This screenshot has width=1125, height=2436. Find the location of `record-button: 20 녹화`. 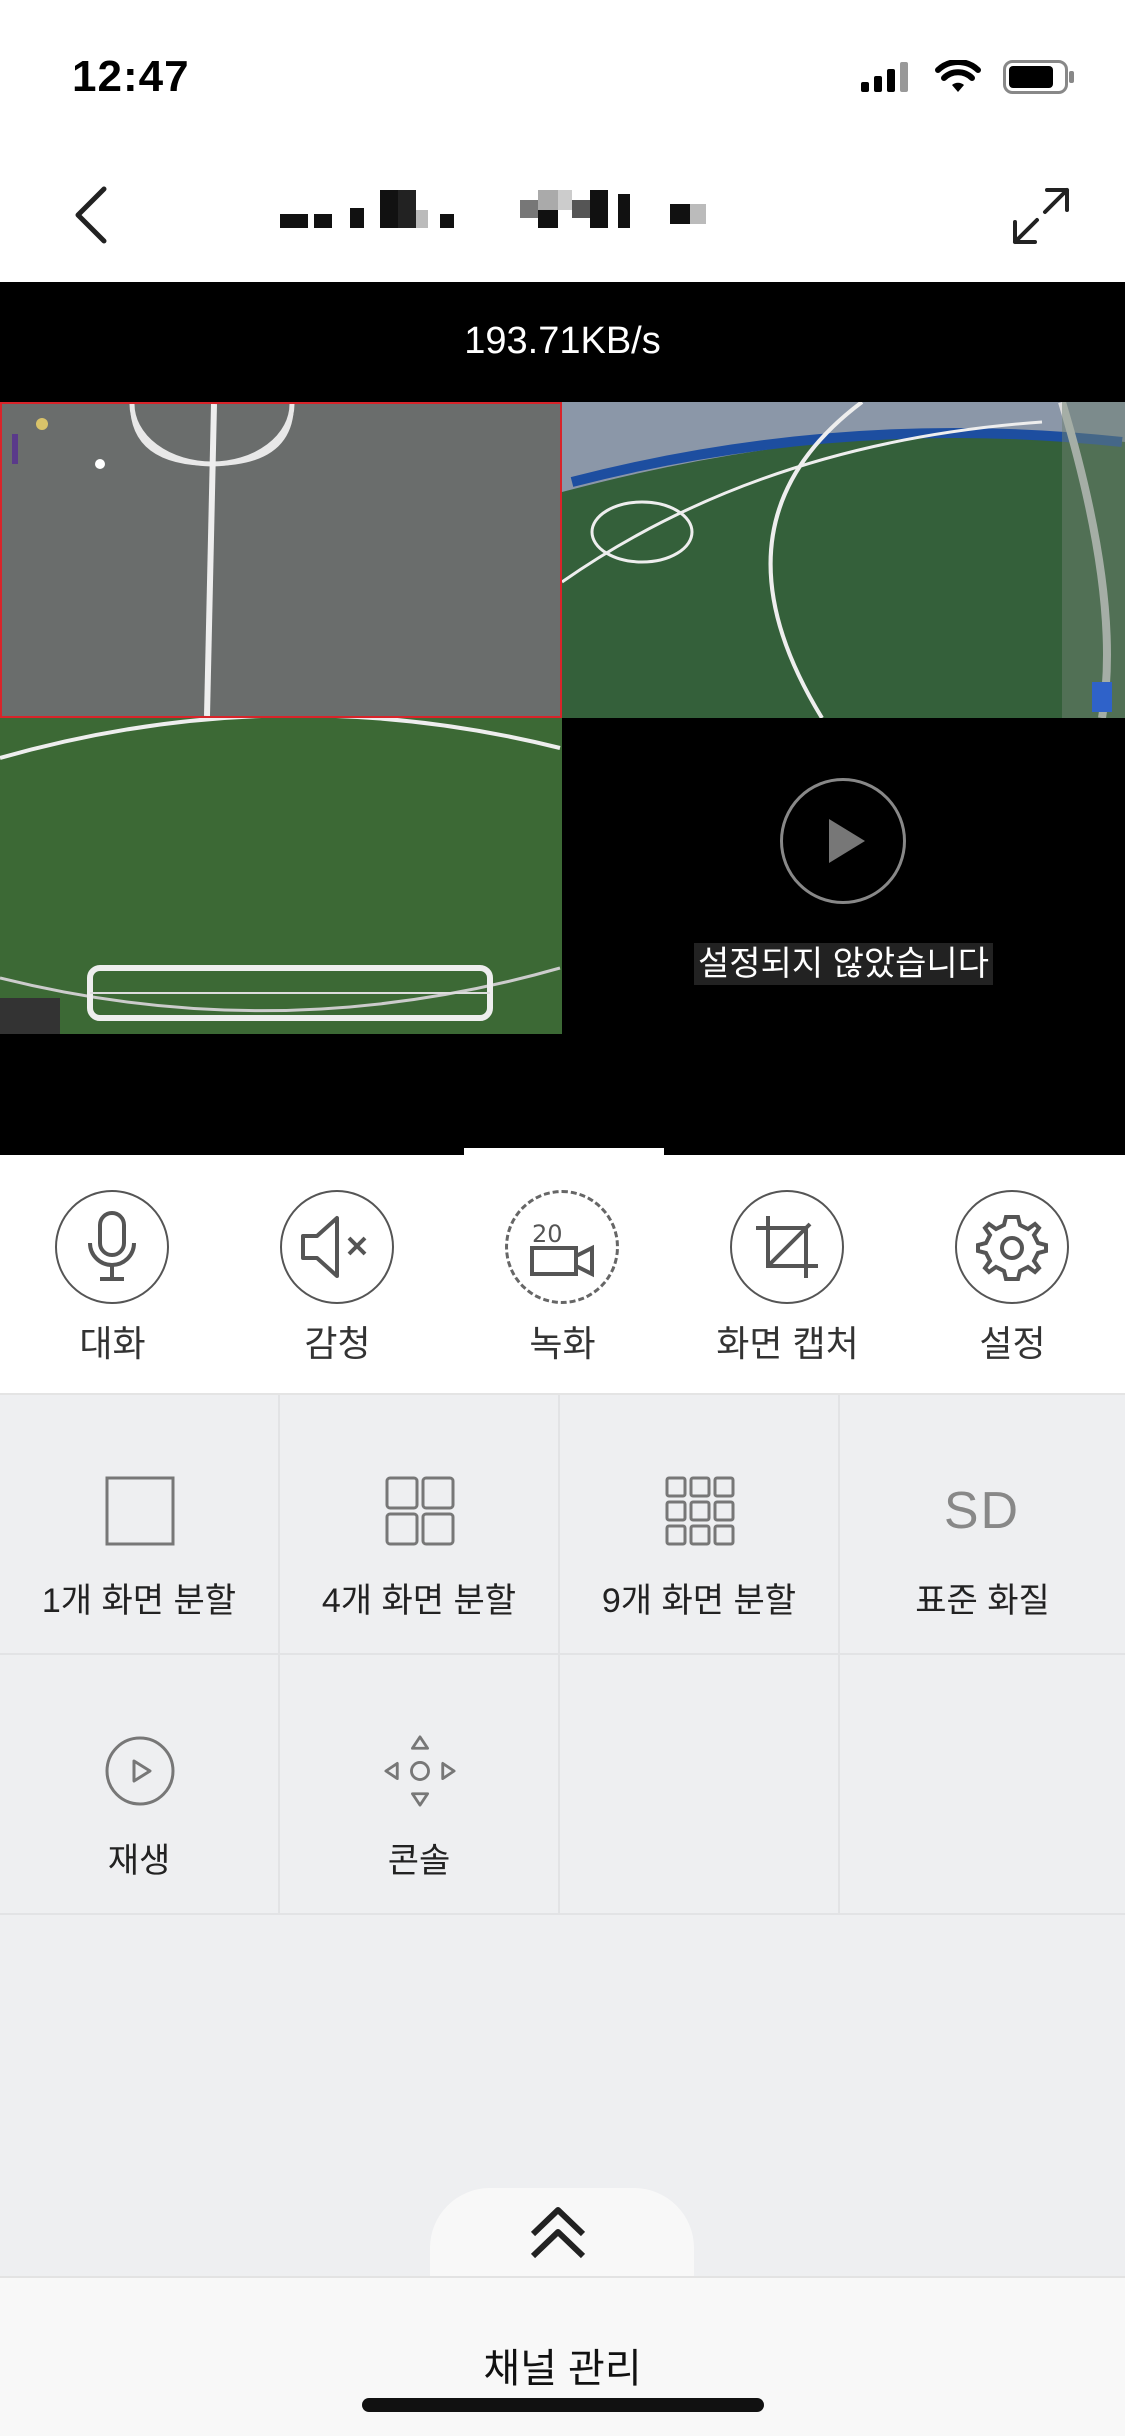

record-button: 20 녹화 is located at coordinates (562, 1275).